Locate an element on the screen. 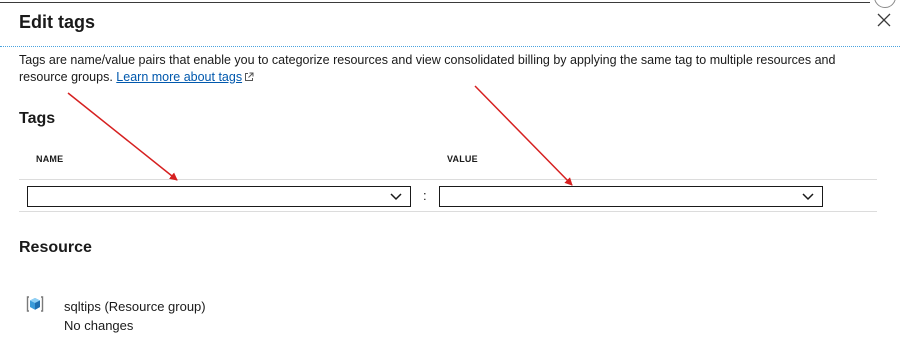 Image resolution: width=900 pixels, height=340 pixels. close-button is located at coordinates (884, 20).